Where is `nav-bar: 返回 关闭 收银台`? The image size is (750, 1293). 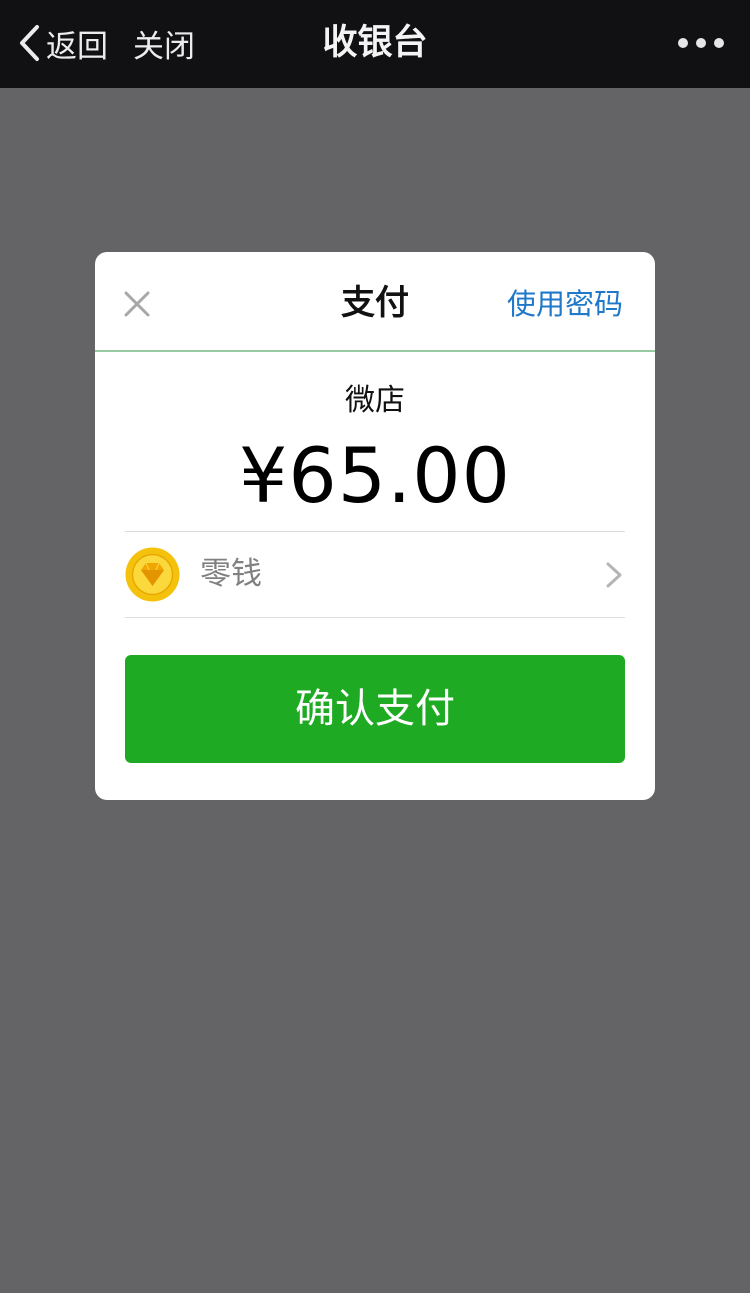
nav-bar: 返回 关闭 收银台 is located at coordinates (375, 44).